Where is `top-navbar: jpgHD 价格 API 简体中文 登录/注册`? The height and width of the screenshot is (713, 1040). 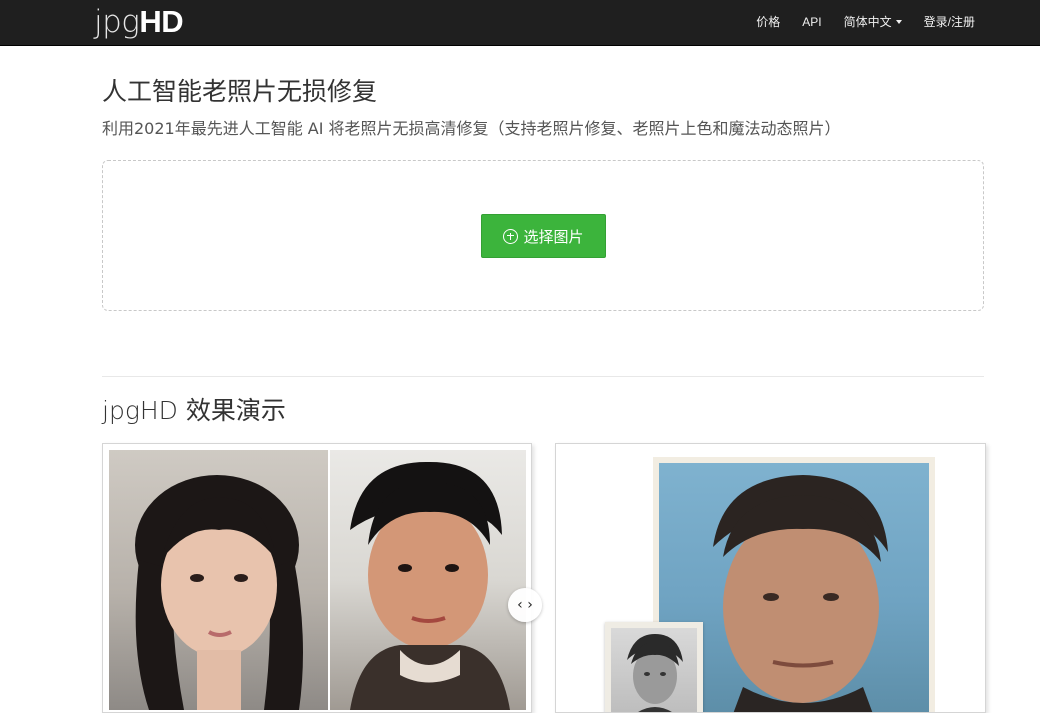 top-navbar: jpgHD 价格 API 简体中文 登录/注册 is located at coordinates (520, 23).